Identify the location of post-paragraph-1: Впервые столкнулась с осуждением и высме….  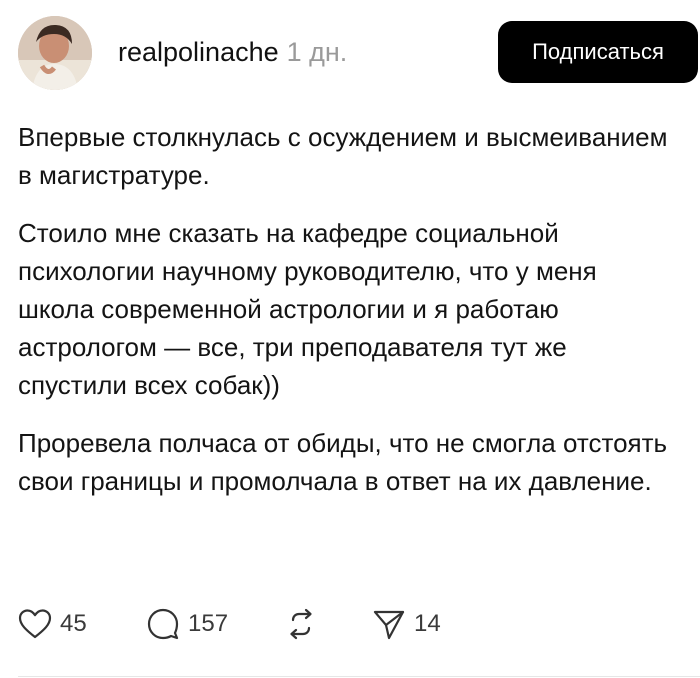
(343, 156).